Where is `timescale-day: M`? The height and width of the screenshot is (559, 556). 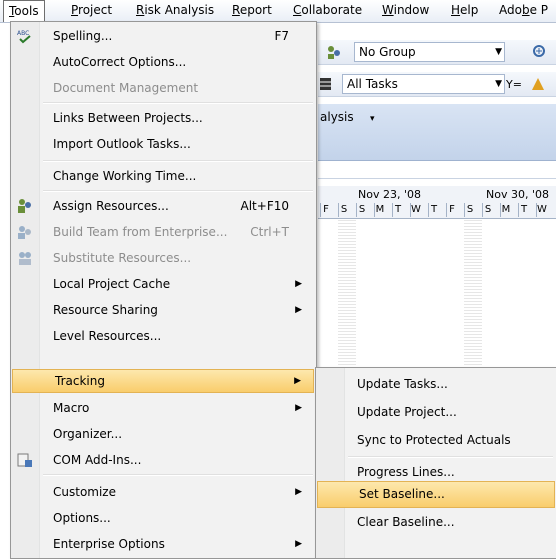
timescale-day: M is located at coordinates (379, 210).